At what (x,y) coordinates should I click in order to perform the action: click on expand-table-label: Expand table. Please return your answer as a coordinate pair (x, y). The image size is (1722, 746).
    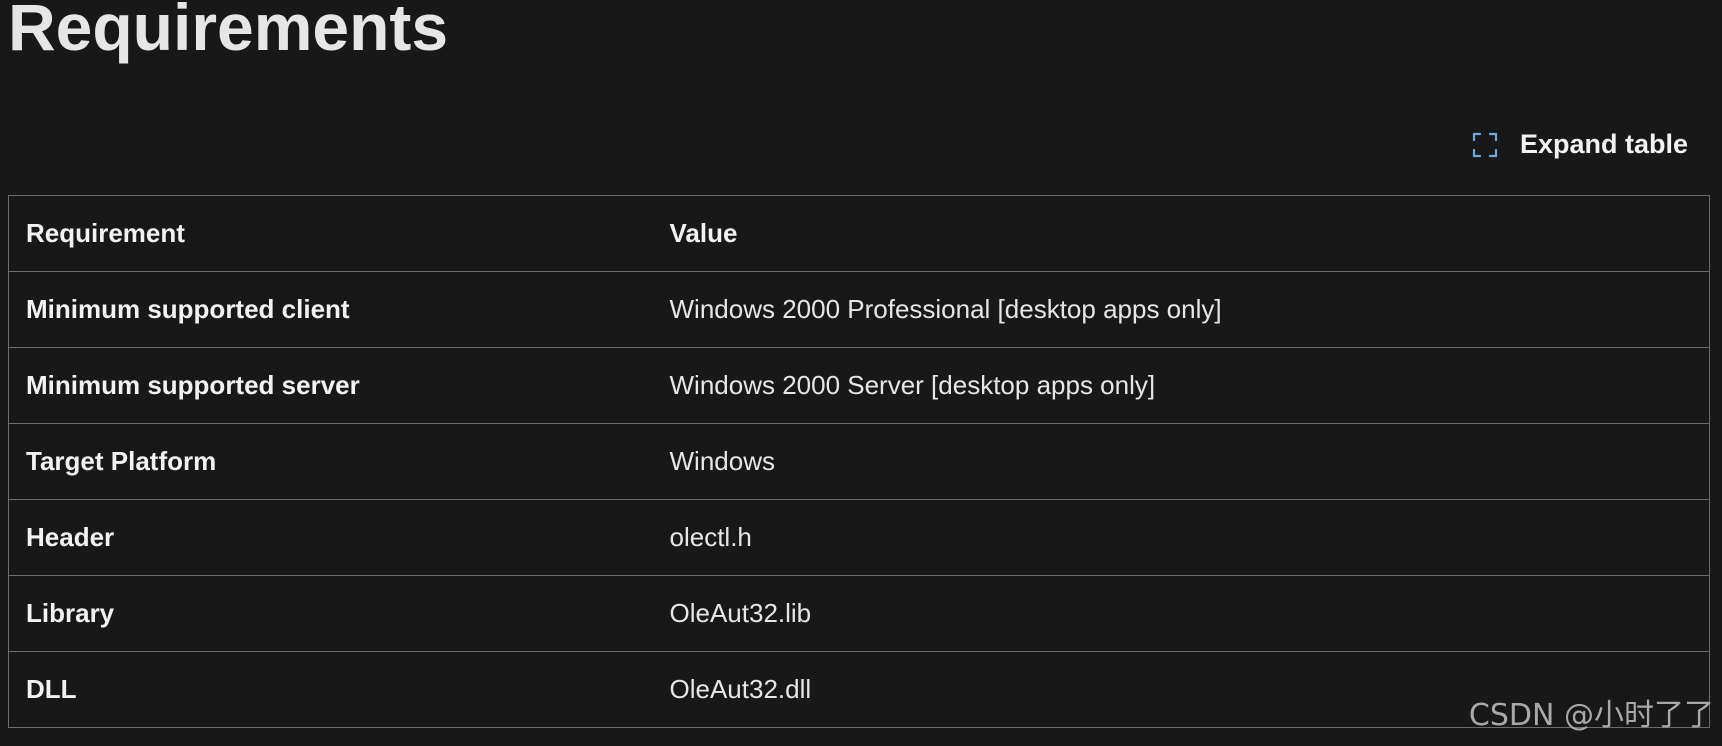
    Looking at the image, I should click on (1603, 144).